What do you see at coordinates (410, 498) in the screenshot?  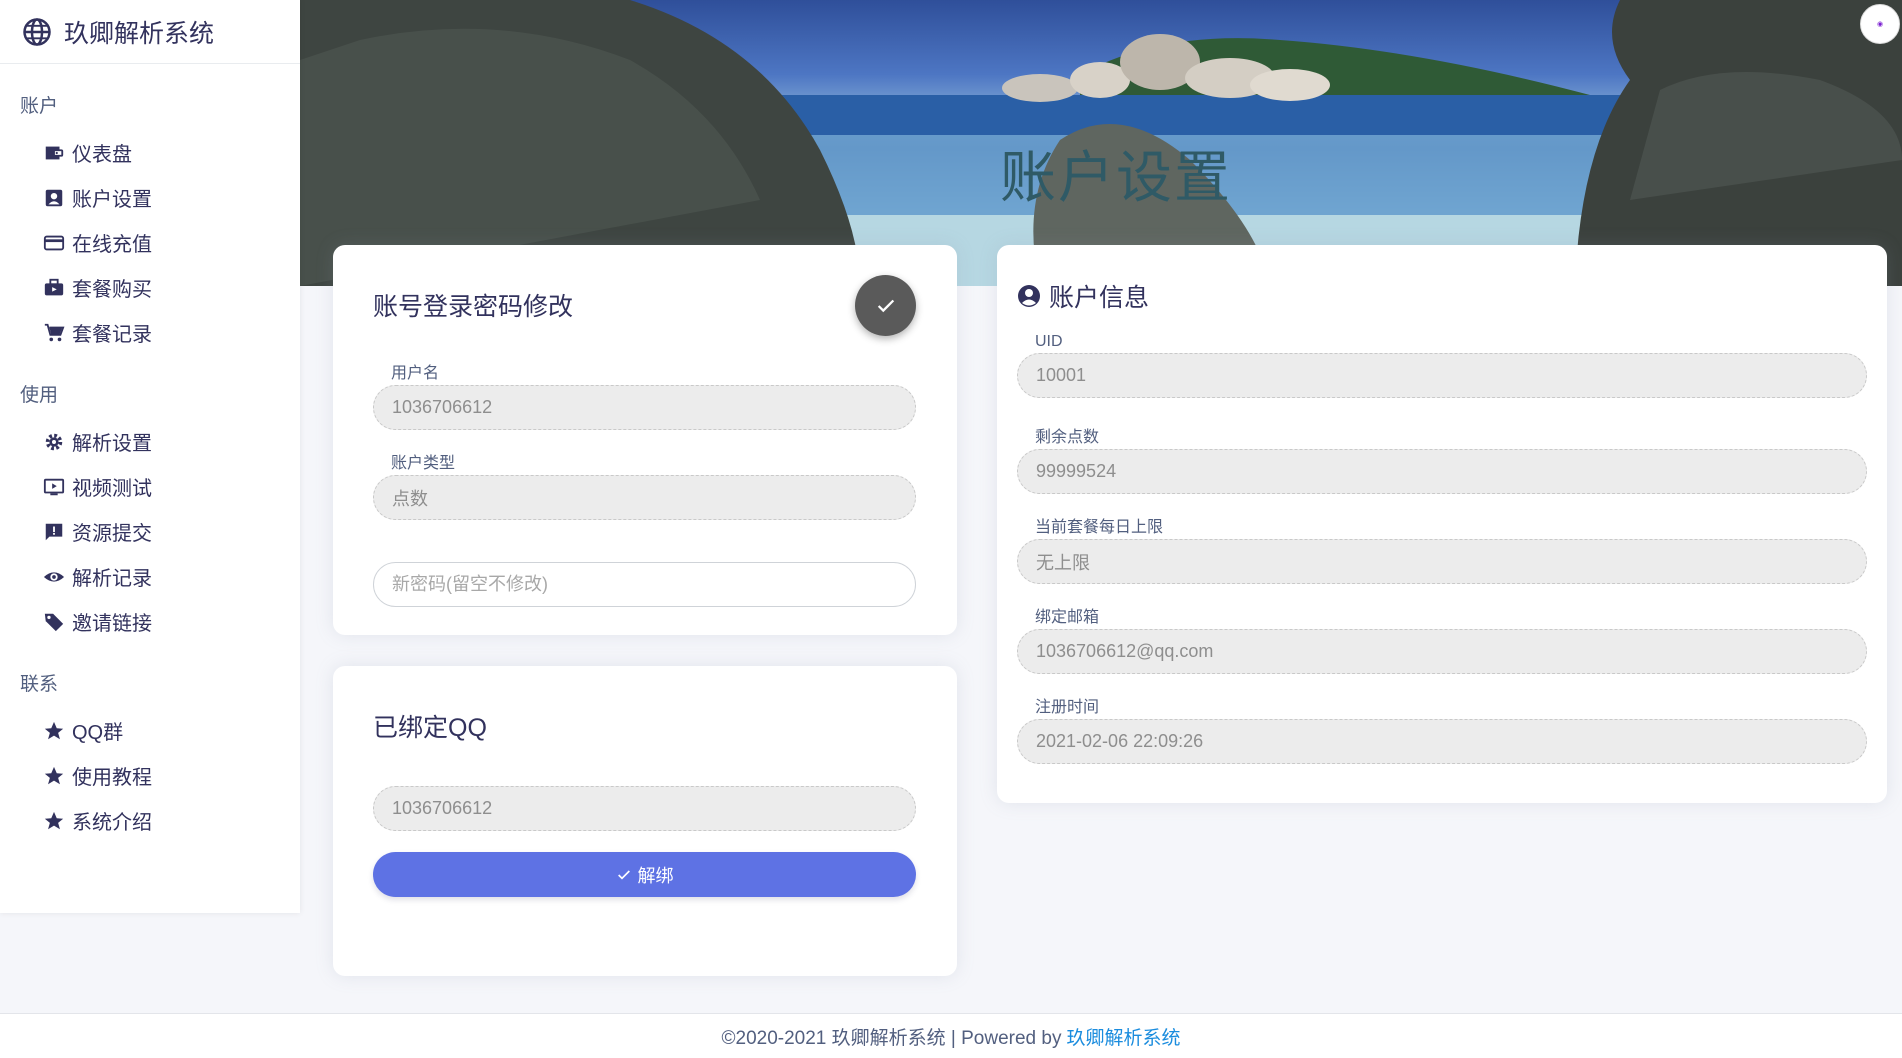 I see `account-type-value: 点数` at bounding box center [410, 498].